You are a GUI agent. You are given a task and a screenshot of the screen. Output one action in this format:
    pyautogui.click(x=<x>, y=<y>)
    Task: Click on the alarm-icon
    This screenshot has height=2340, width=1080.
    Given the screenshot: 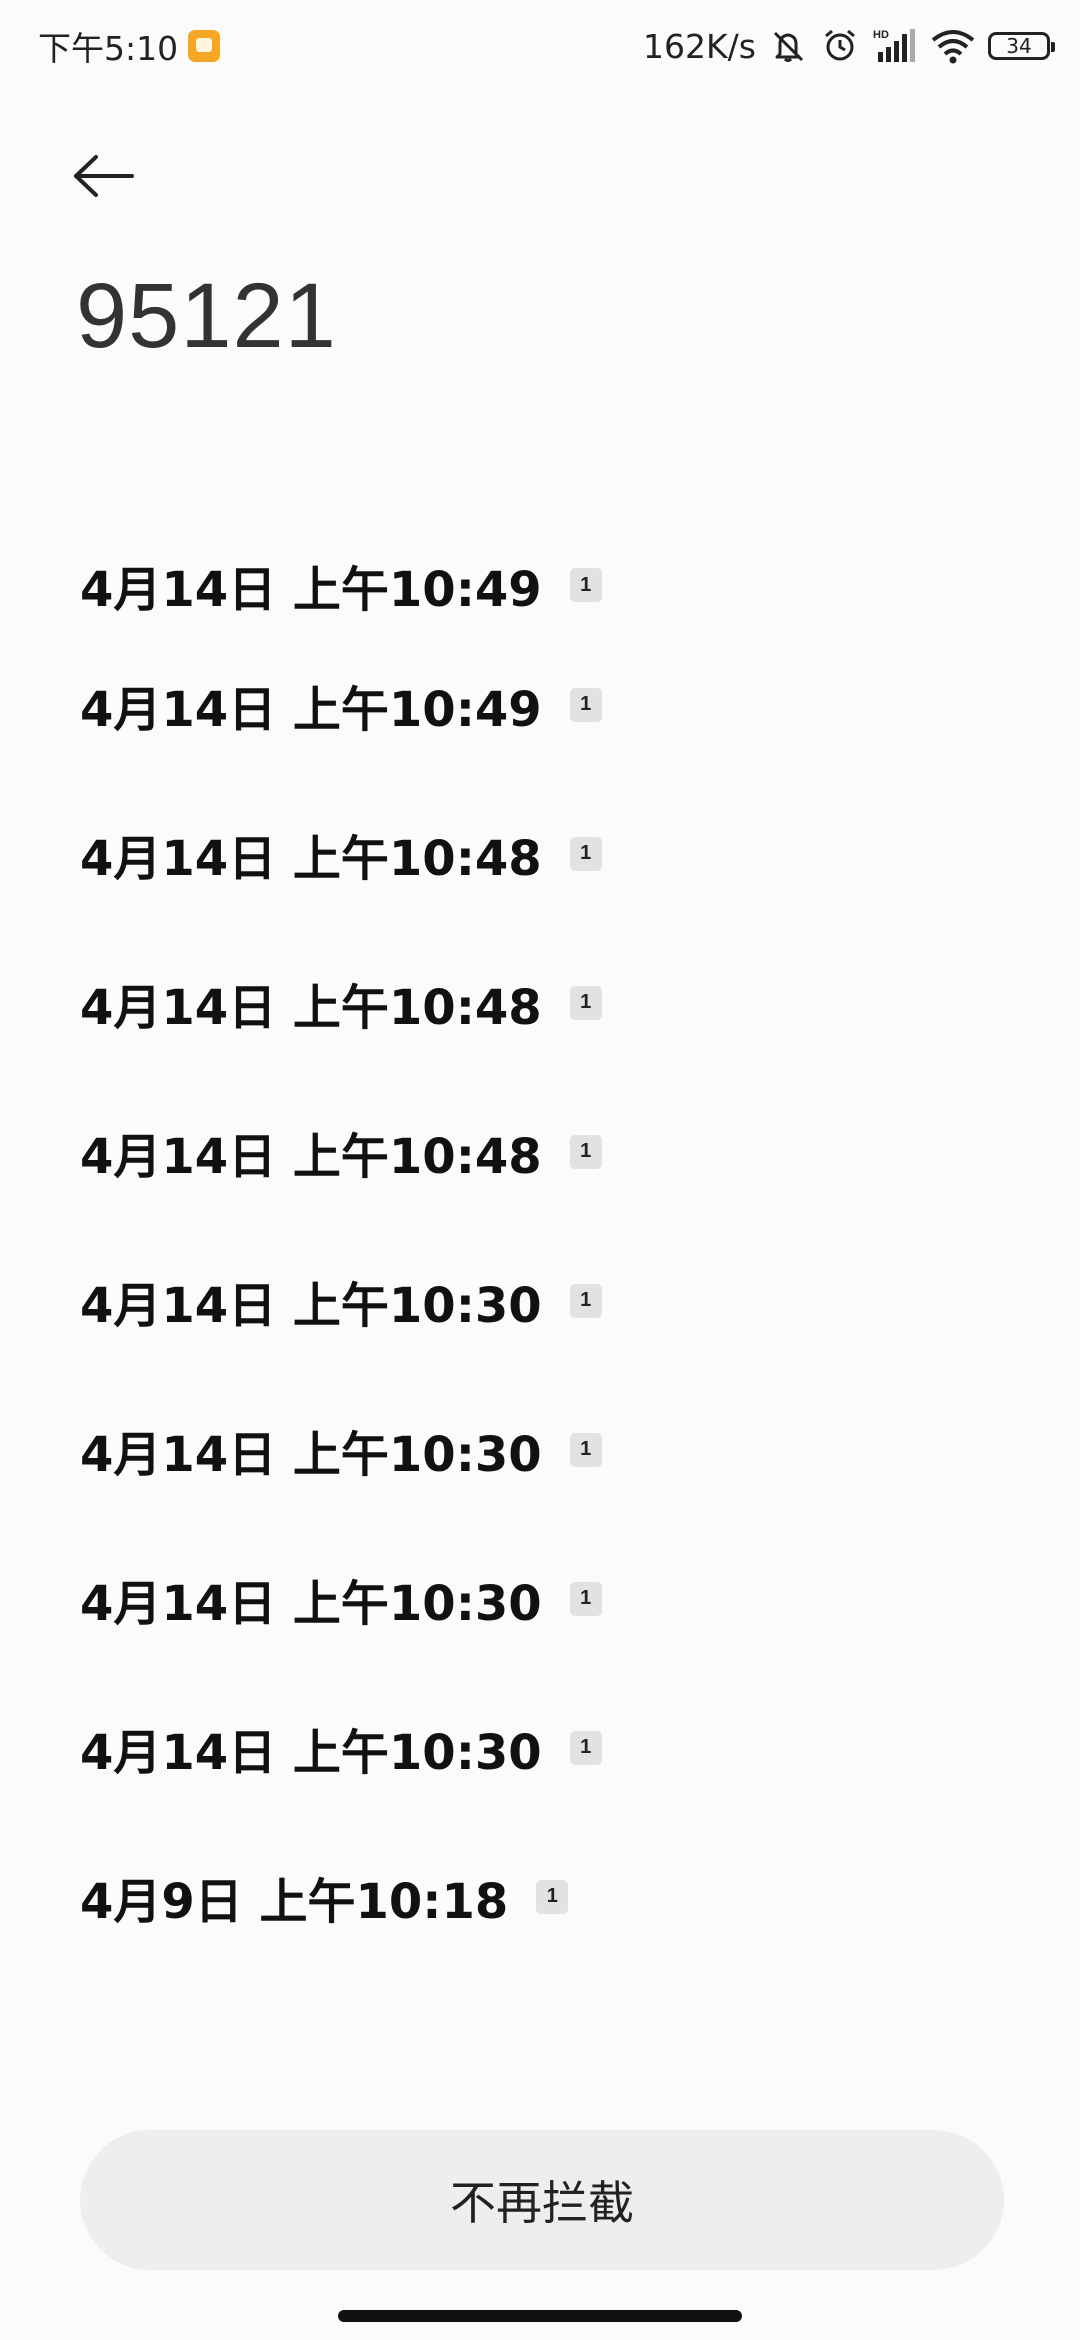 What is the action you would take?
    pyautogui.click(x=840, y=46)
    